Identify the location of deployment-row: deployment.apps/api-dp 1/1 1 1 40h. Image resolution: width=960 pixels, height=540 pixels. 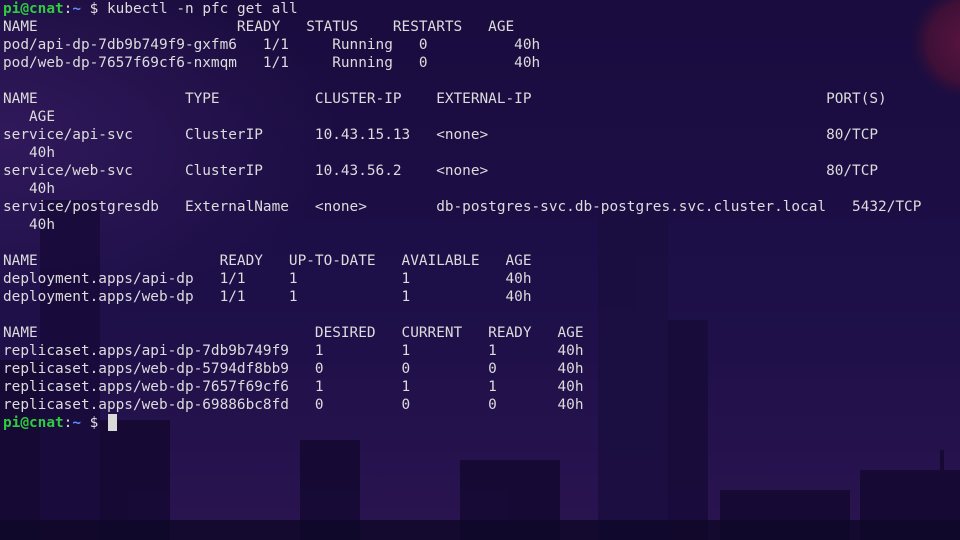
(267, 279).